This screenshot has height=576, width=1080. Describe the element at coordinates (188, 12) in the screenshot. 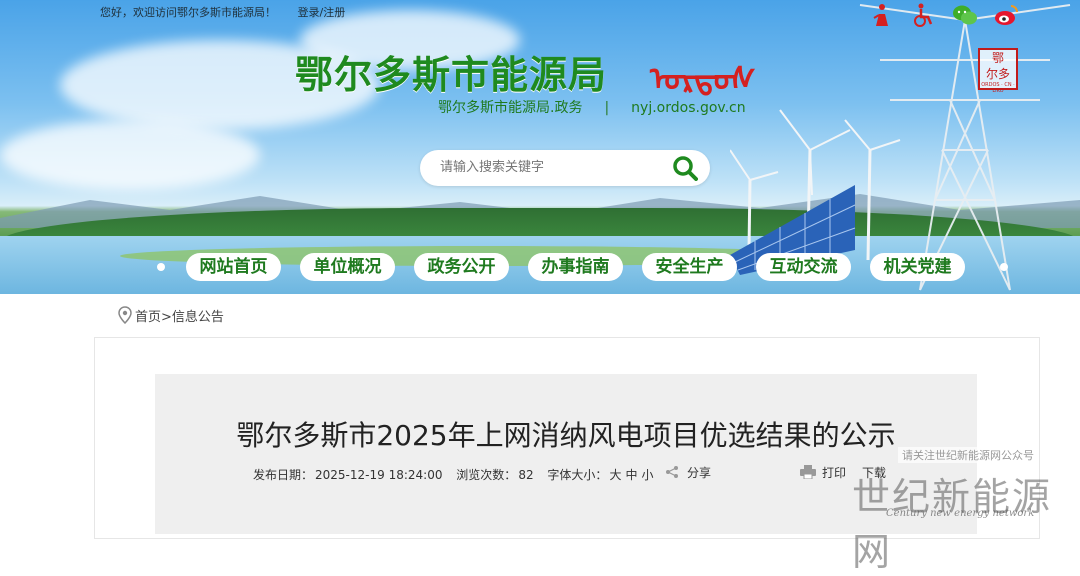

I see `welcome-text: 您好，欢迎访问鄂尔多斯市能源局！` at that location.